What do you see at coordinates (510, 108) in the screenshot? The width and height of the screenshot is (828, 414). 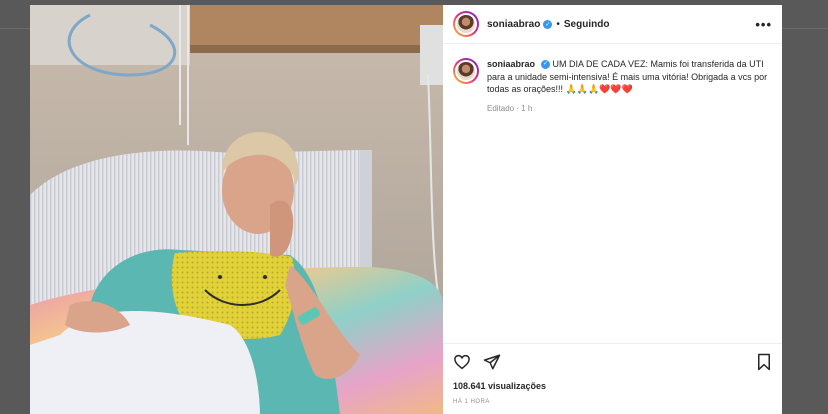 I see `edited-timestamp: Editado · 1 h` at bounding box center [510, 108].